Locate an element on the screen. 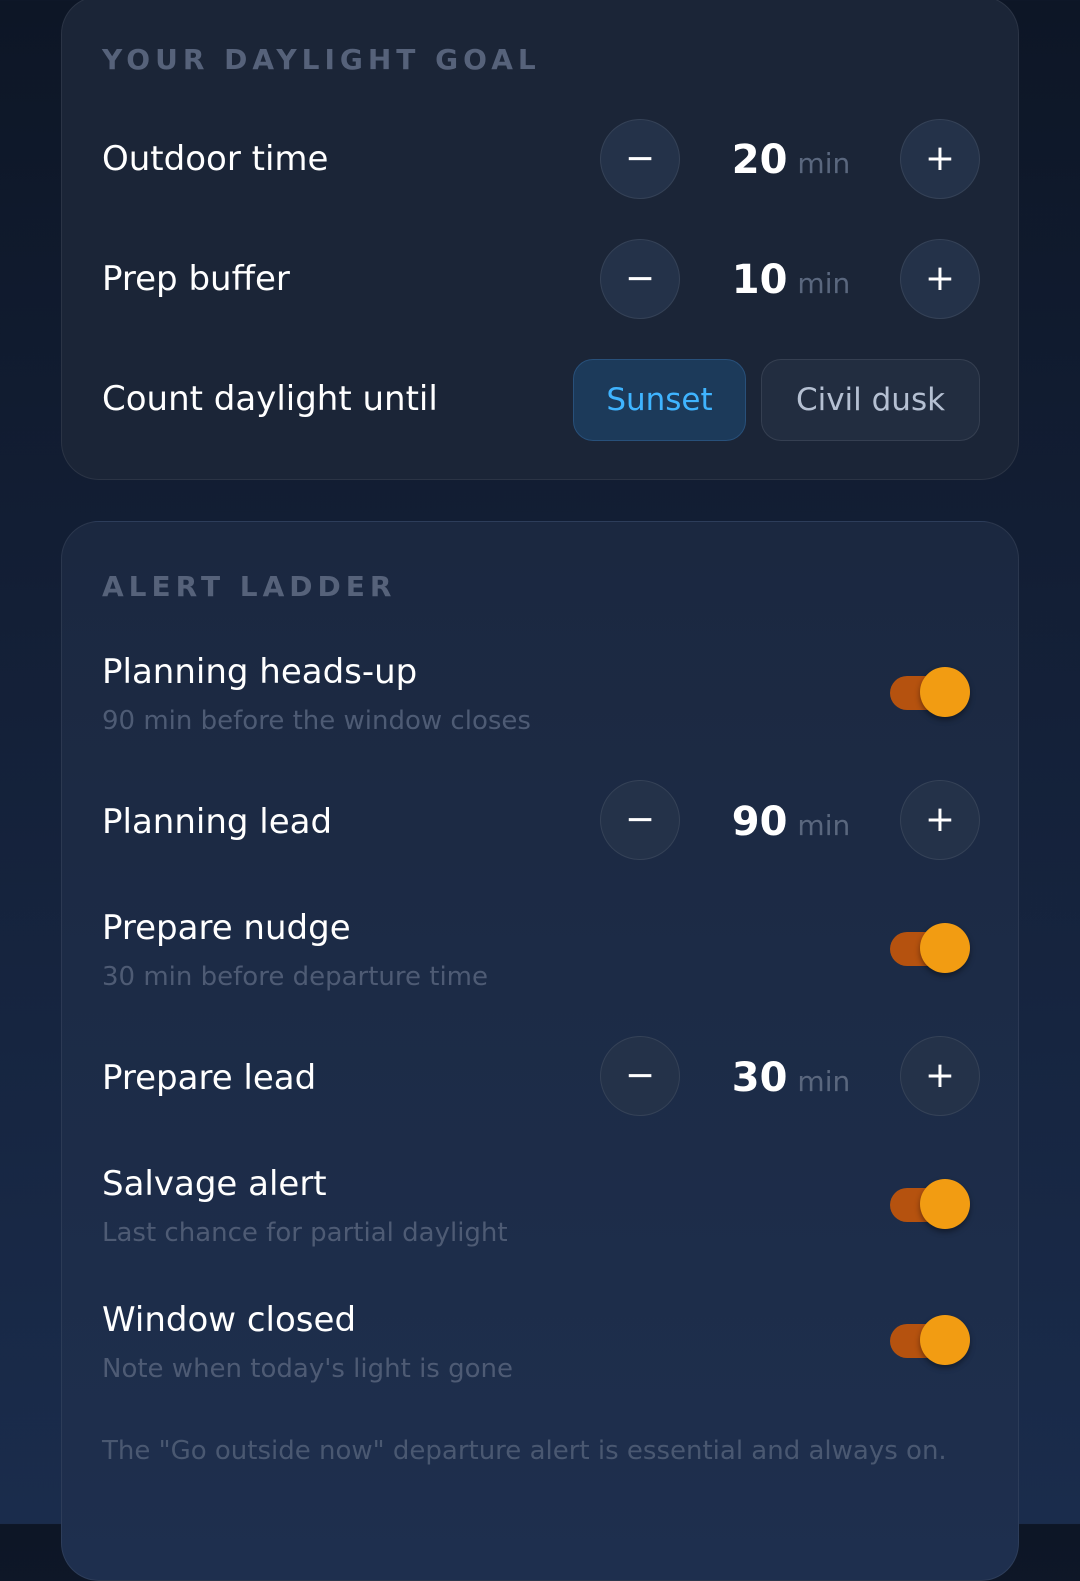  prepare-lead-unit: min is located at coordinates (824, 1081).